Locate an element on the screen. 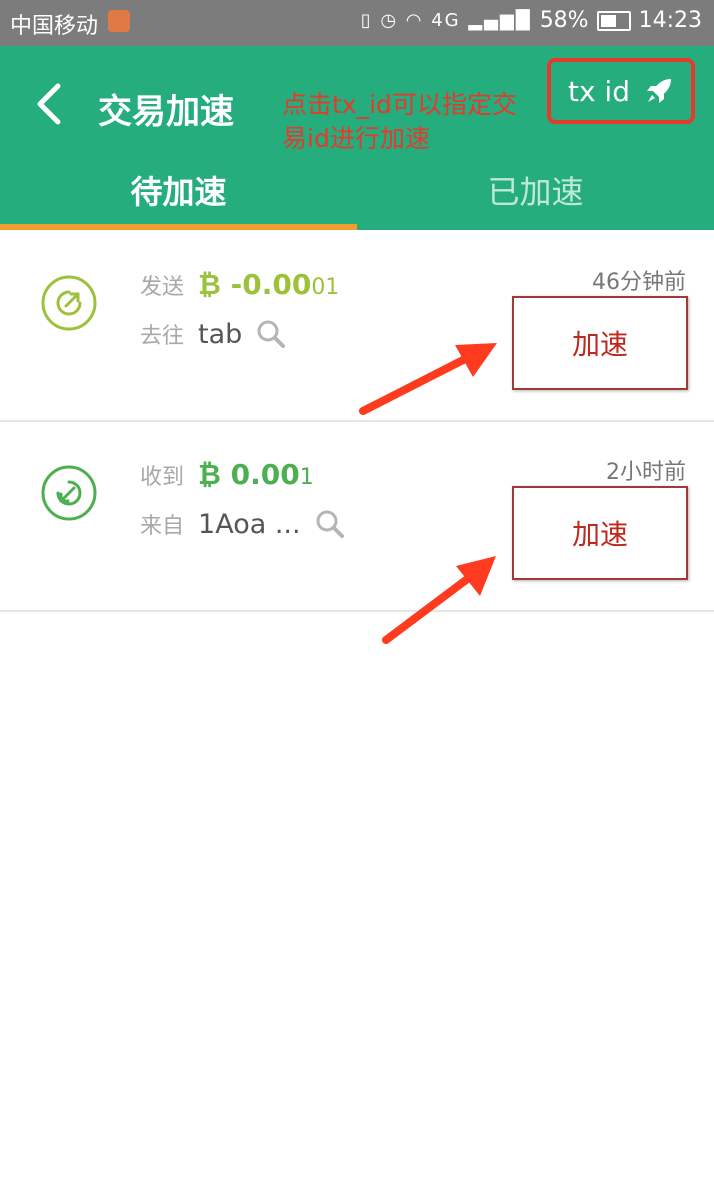  outgoing-arrow-icon is located at coordinates (69, 303).